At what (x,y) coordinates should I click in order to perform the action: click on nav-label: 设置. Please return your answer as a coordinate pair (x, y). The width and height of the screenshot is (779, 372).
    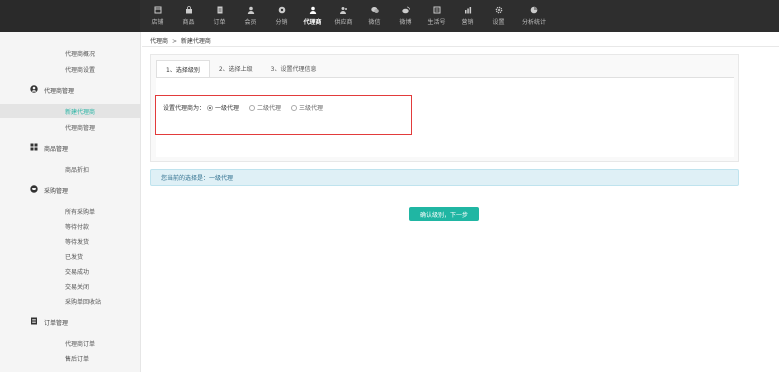
    Looking at the image, I should click on (498, 22).